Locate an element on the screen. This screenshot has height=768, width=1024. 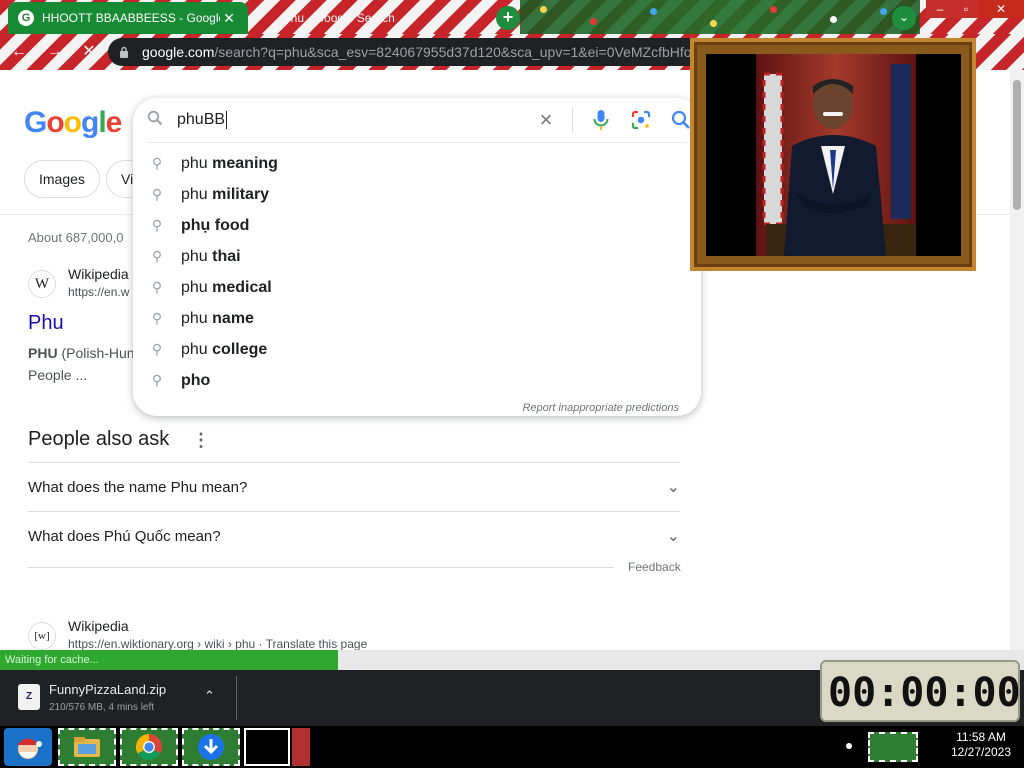
taskbar-window-button is located at coordinates (267, 747).